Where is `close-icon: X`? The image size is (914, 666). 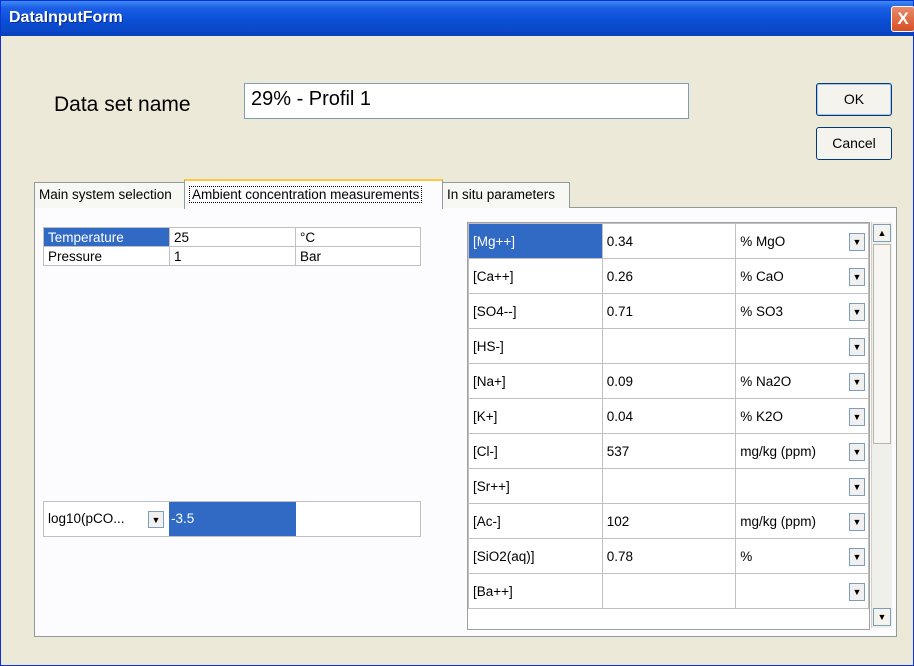 close-icon: X is located at coordinates (903, 18).